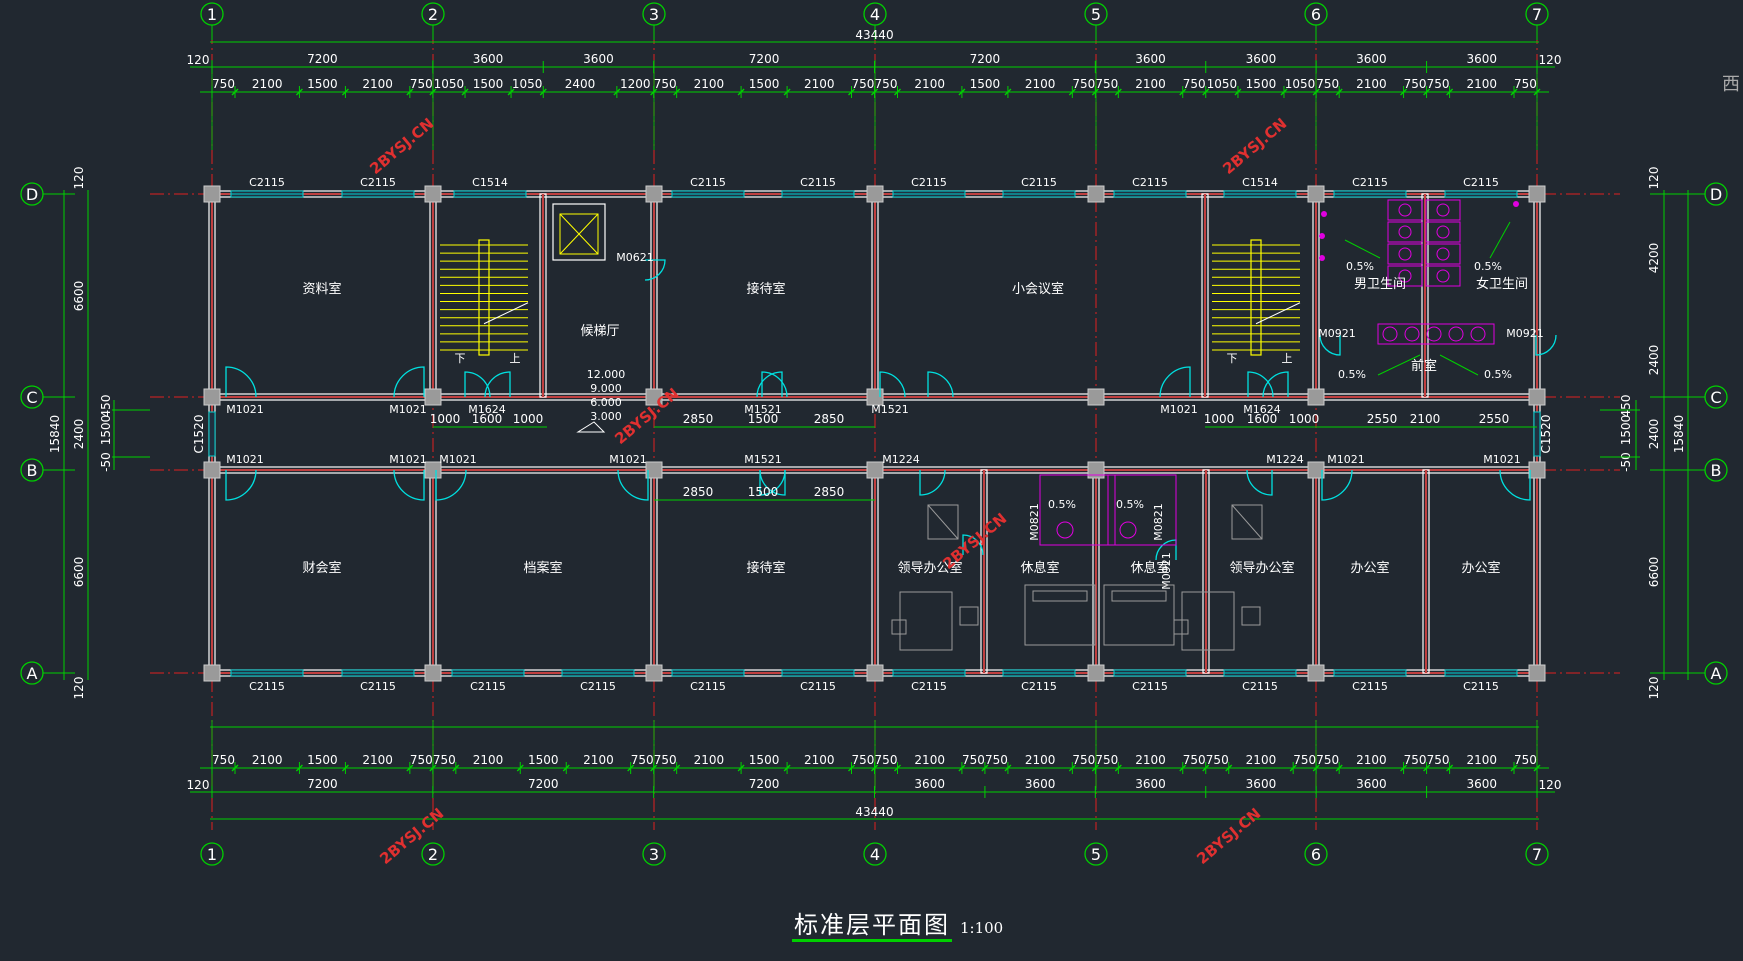 The image size is (1743, 961). I want to click on corridor-dim-text: 1500, so click(763, 419).